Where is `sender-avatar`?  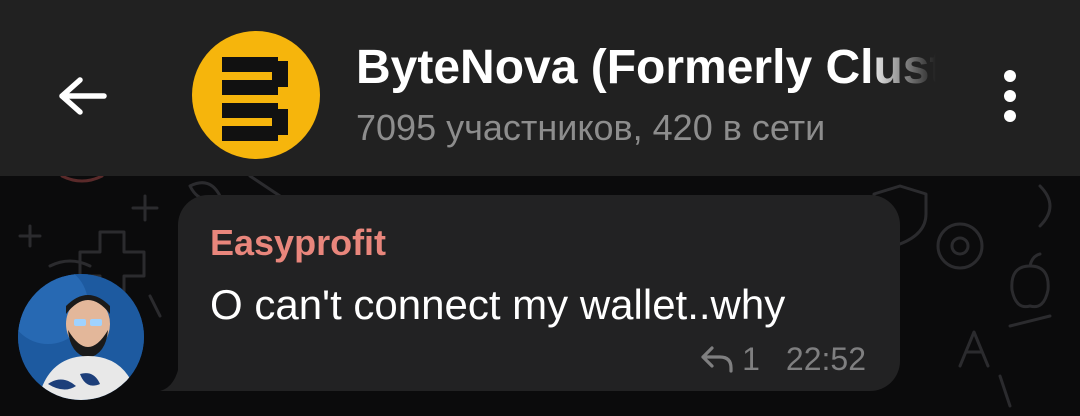 sender-avatar is located at coordinates (81, 337).